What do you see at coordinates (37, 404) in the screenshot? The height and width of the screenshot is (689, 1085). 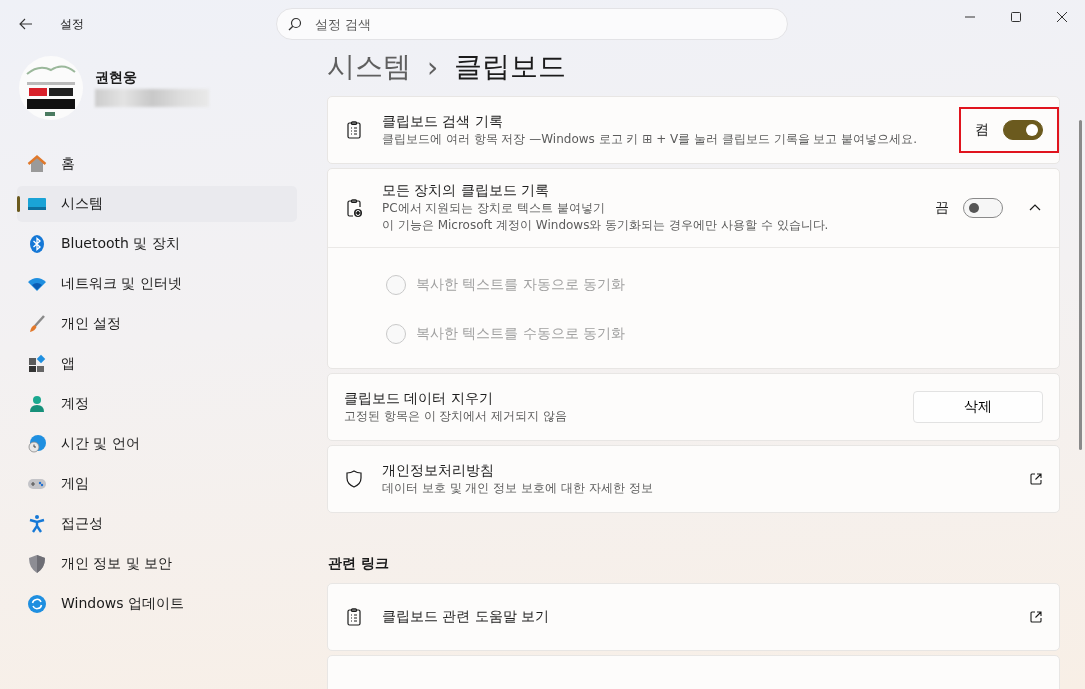 I see `person-icon` at bounding box center [37, 404].